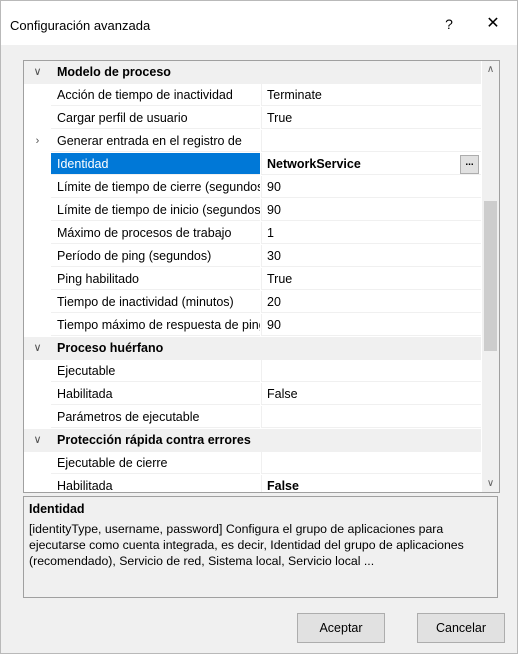 Image resolution: width=518 pixels, height=654 pixels. I want to click on property-name: Límite de tiempo de inicio (segundos), so click(155, 210).